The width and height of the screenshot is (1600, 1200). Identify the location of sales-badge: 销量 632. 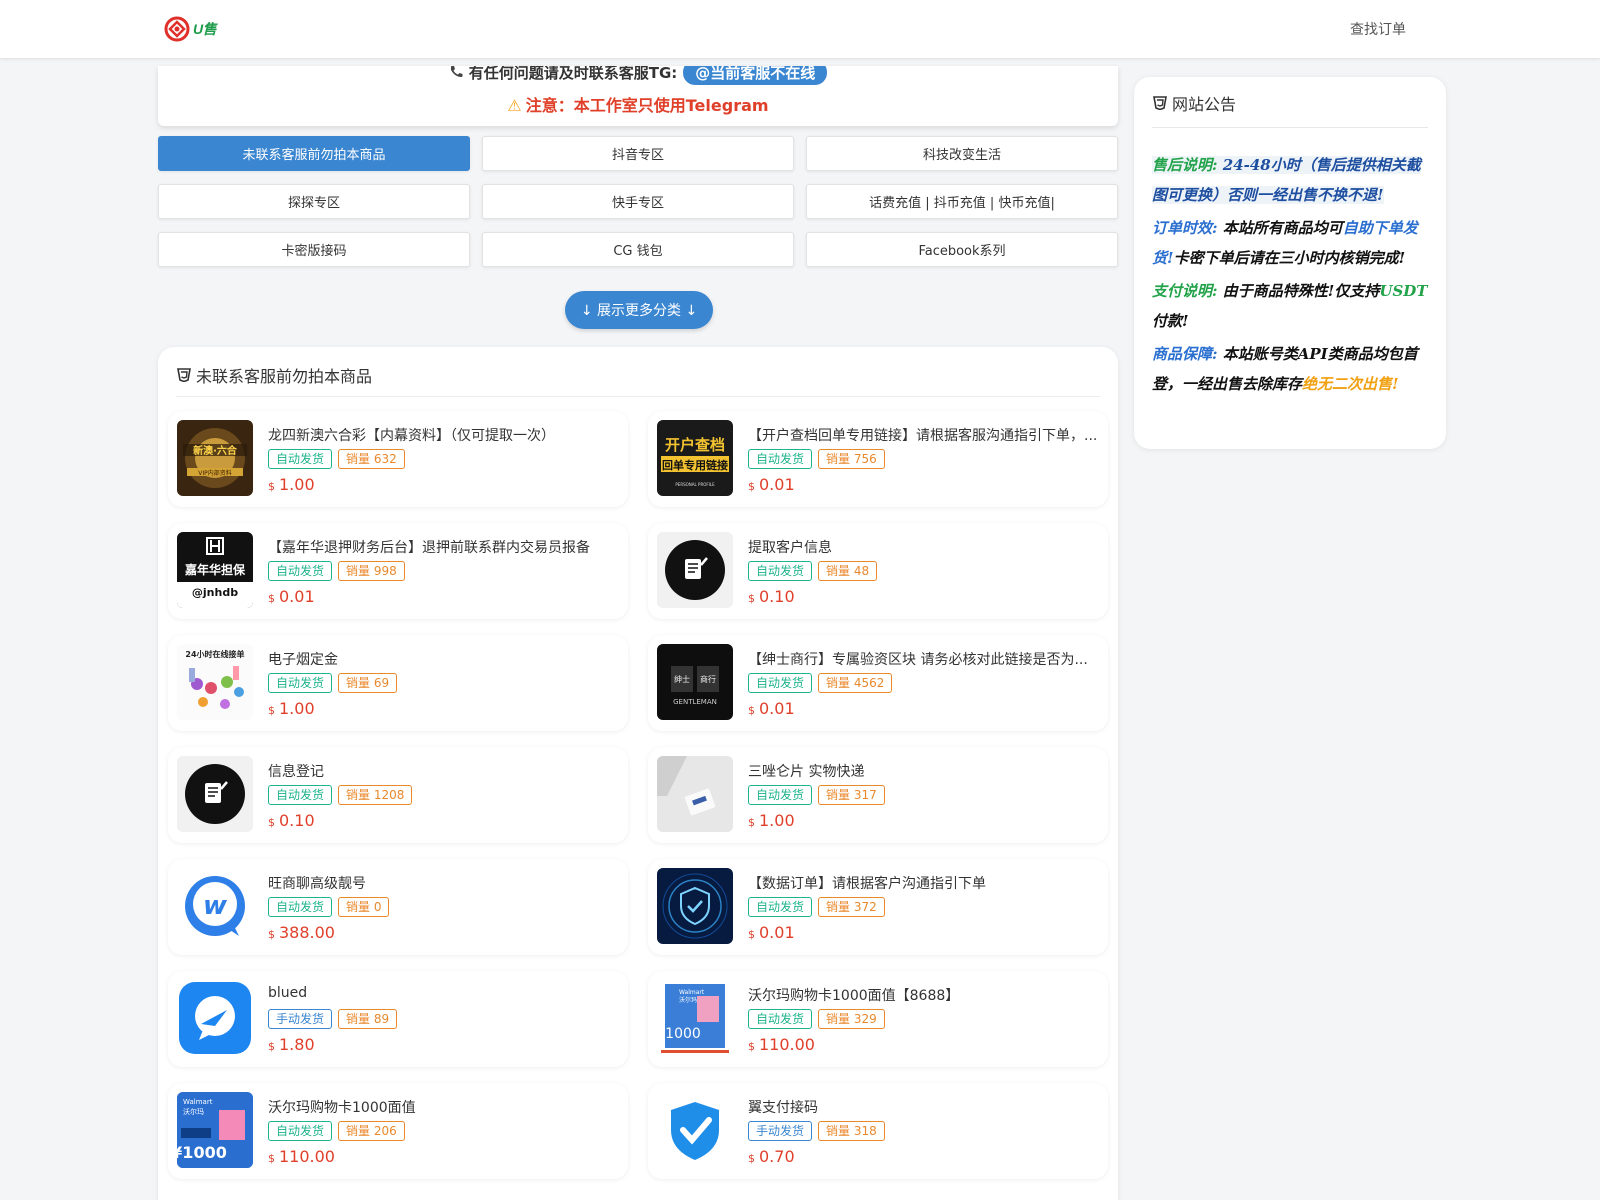
(371, 459).